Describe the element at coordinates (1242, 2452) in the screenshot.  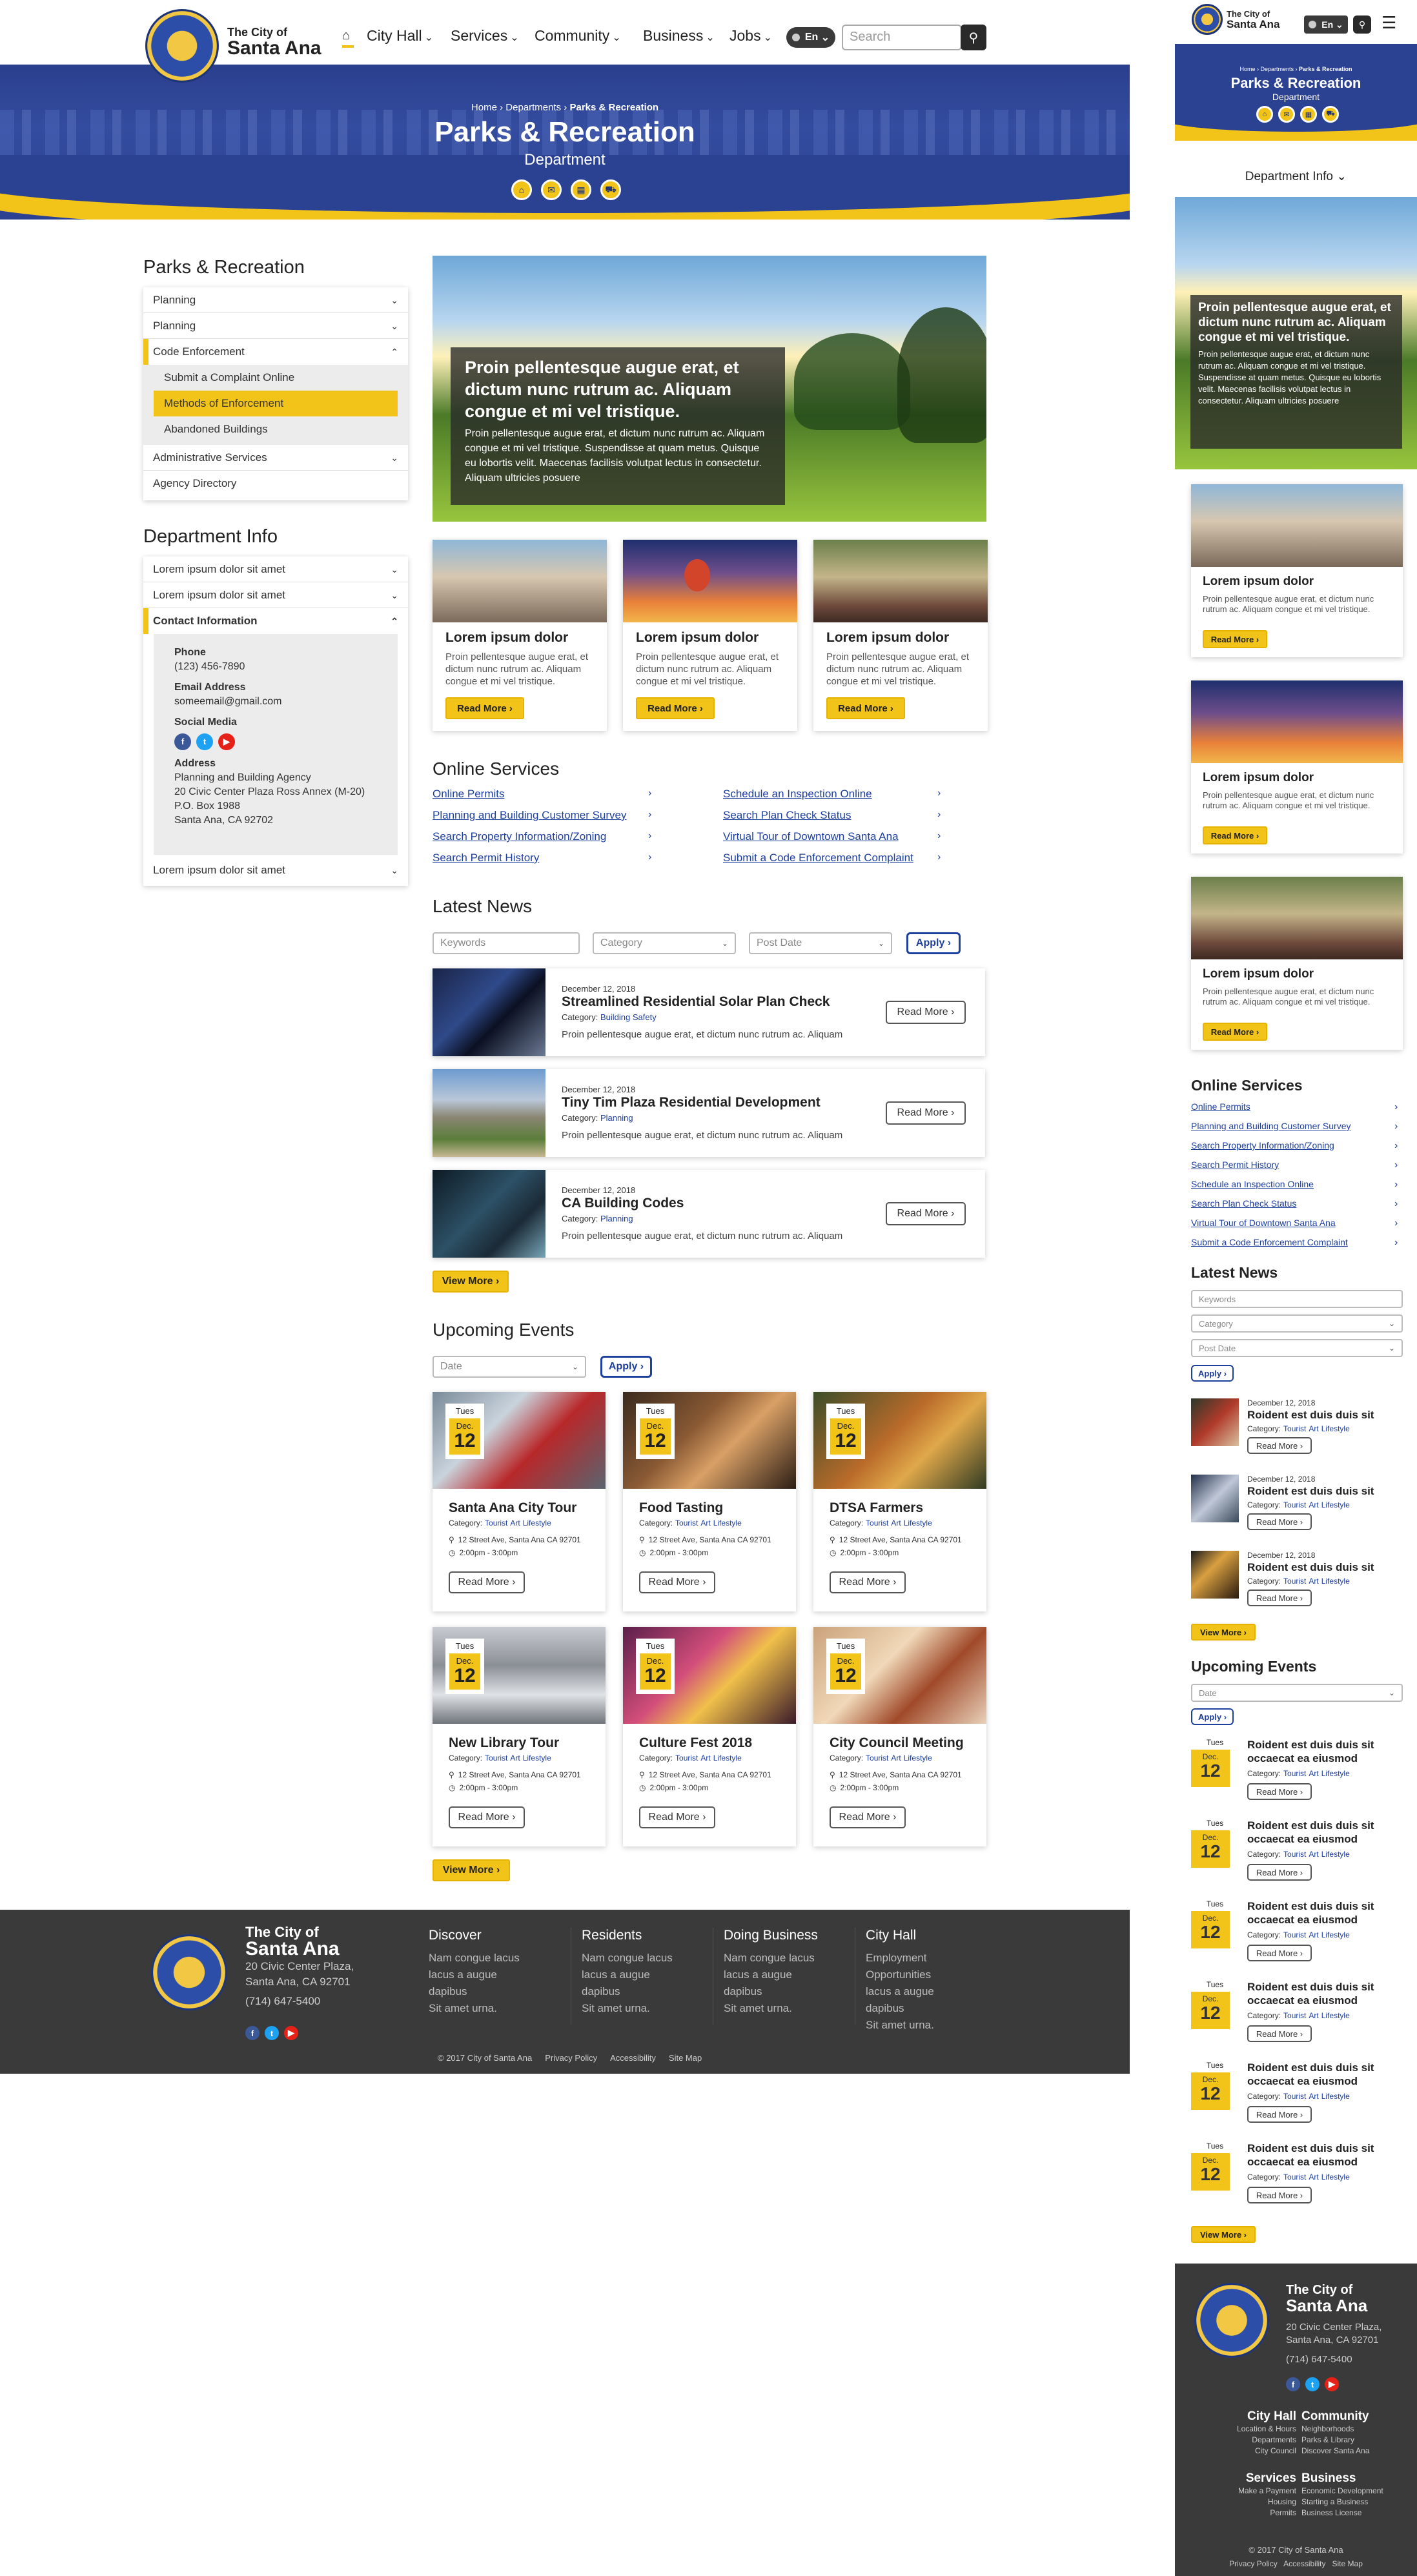
I see `footer-column-link: City Council` at that location.